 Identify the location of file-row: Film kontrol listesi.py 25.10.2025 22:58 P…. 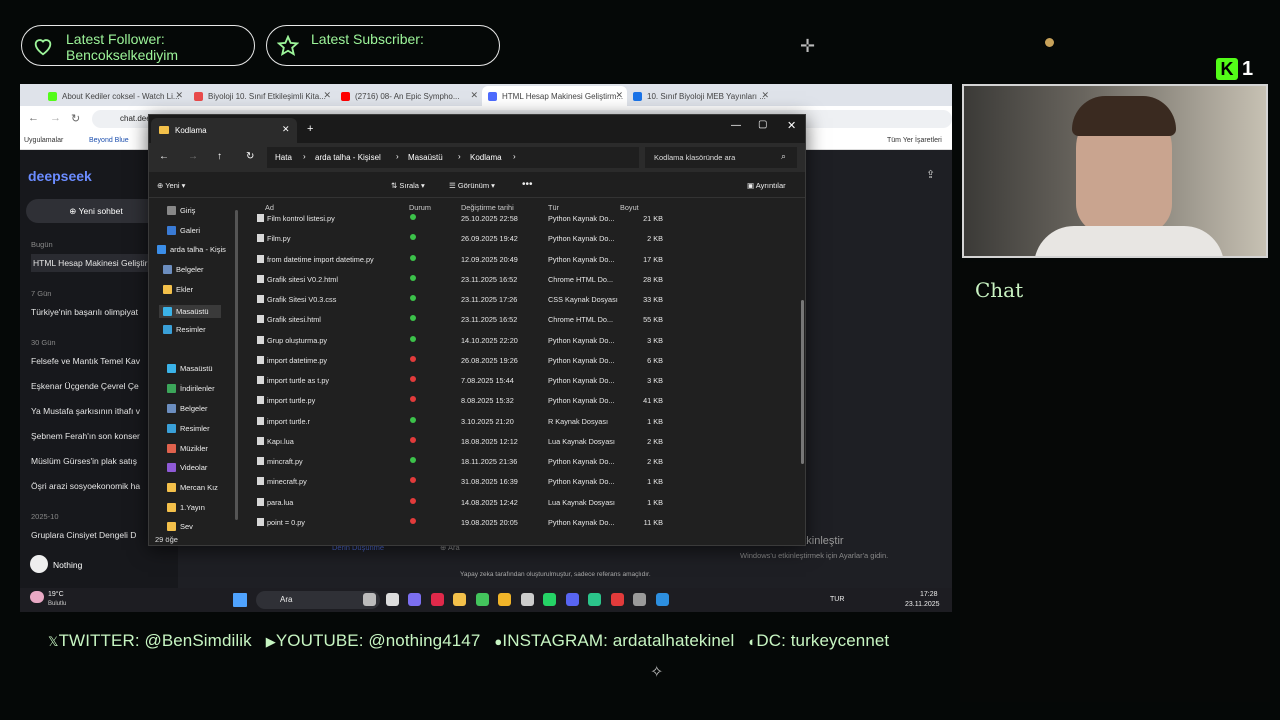
(521, 218).